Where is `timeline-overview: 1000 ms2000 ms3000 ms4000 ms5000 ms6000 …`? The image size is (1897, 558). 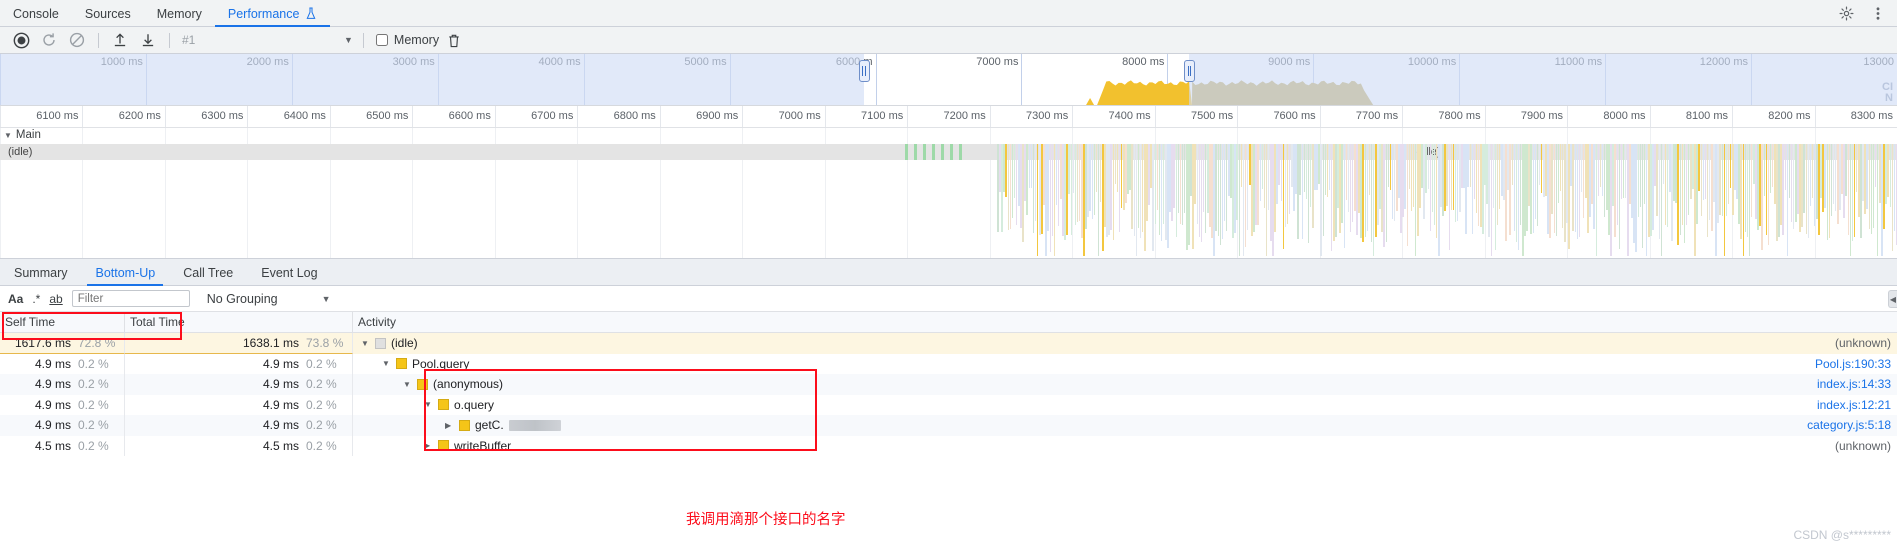
timeline-overview: 1000 ms2000 ms3000 ms4000 ms5000 ms6000 … is located at coordinates (948, 80).